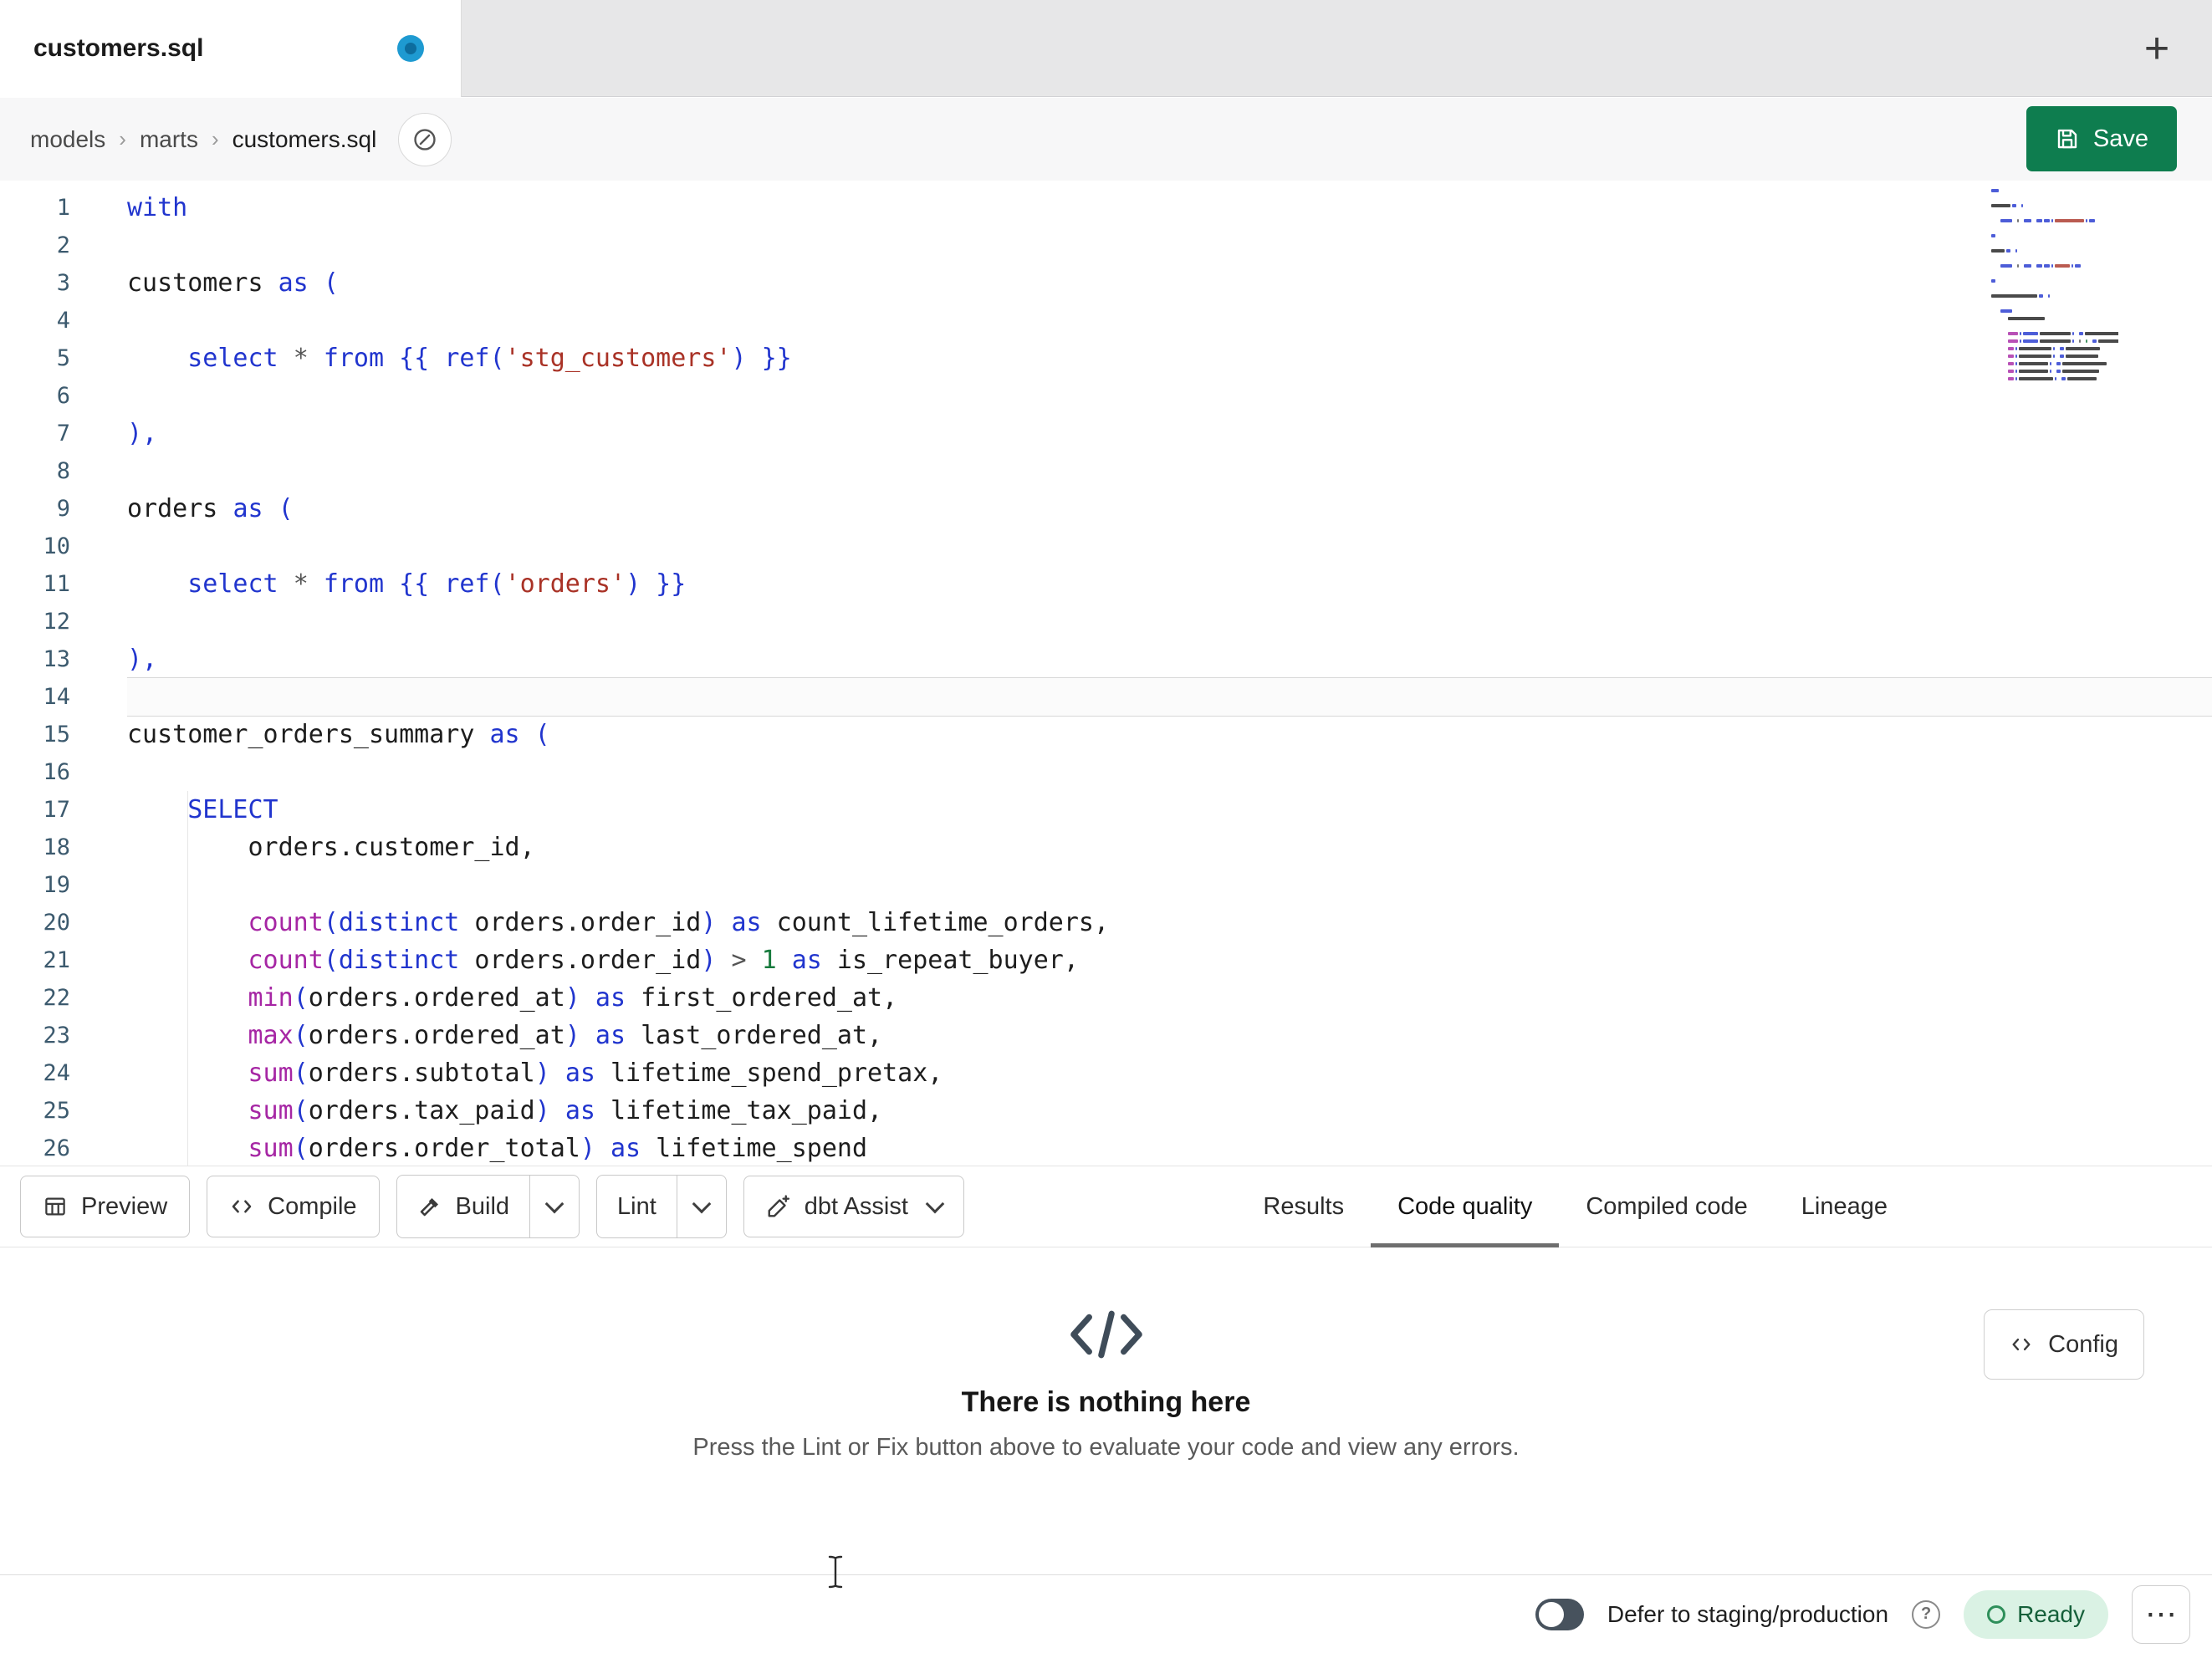 This screenshot has height=1653, width=2212. Describe the element at coordinates (42, 433) in the screenshot. I see `line-number: 7` at that location.